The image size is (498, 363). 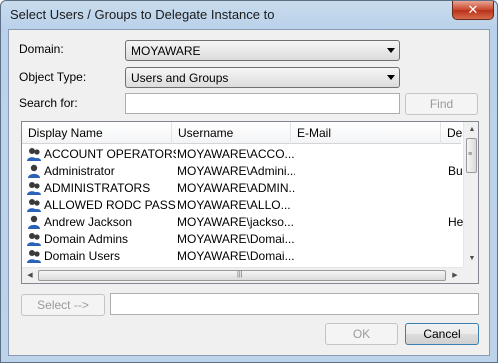 What do you see at coordinates (262, 103) in the screenshot?
I see `search-input` at bounding box center [262, 103].